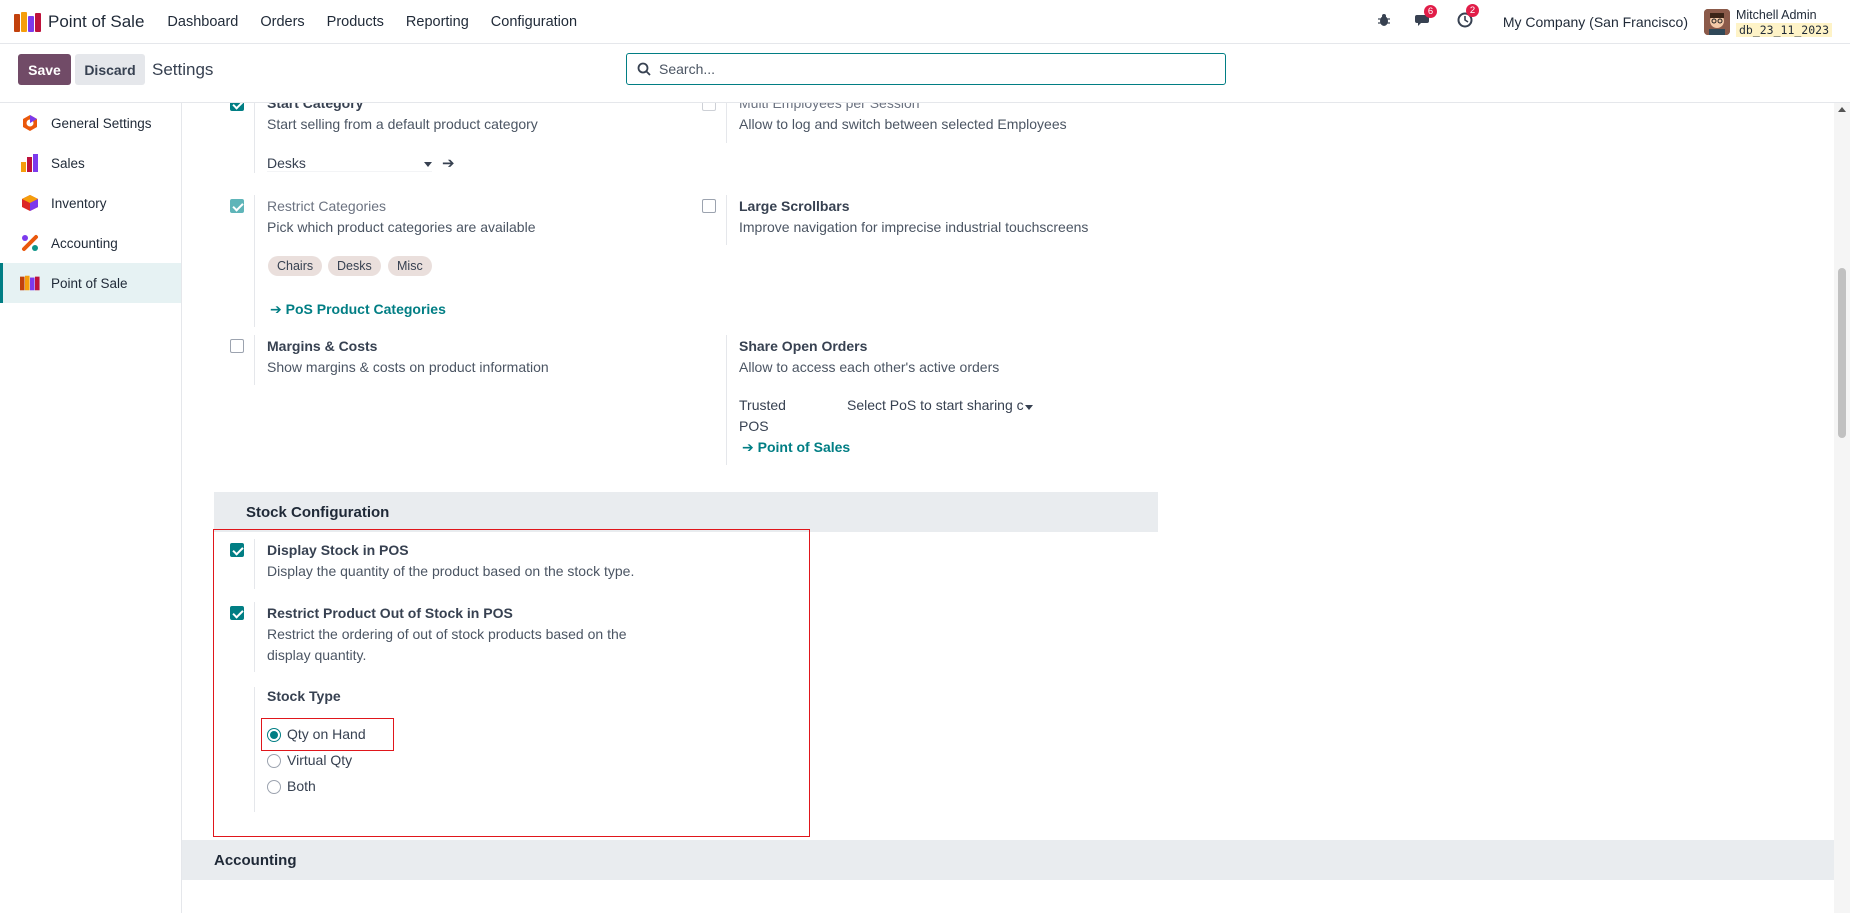  I want to click on category-tag: Chairs, so click(295, 266).